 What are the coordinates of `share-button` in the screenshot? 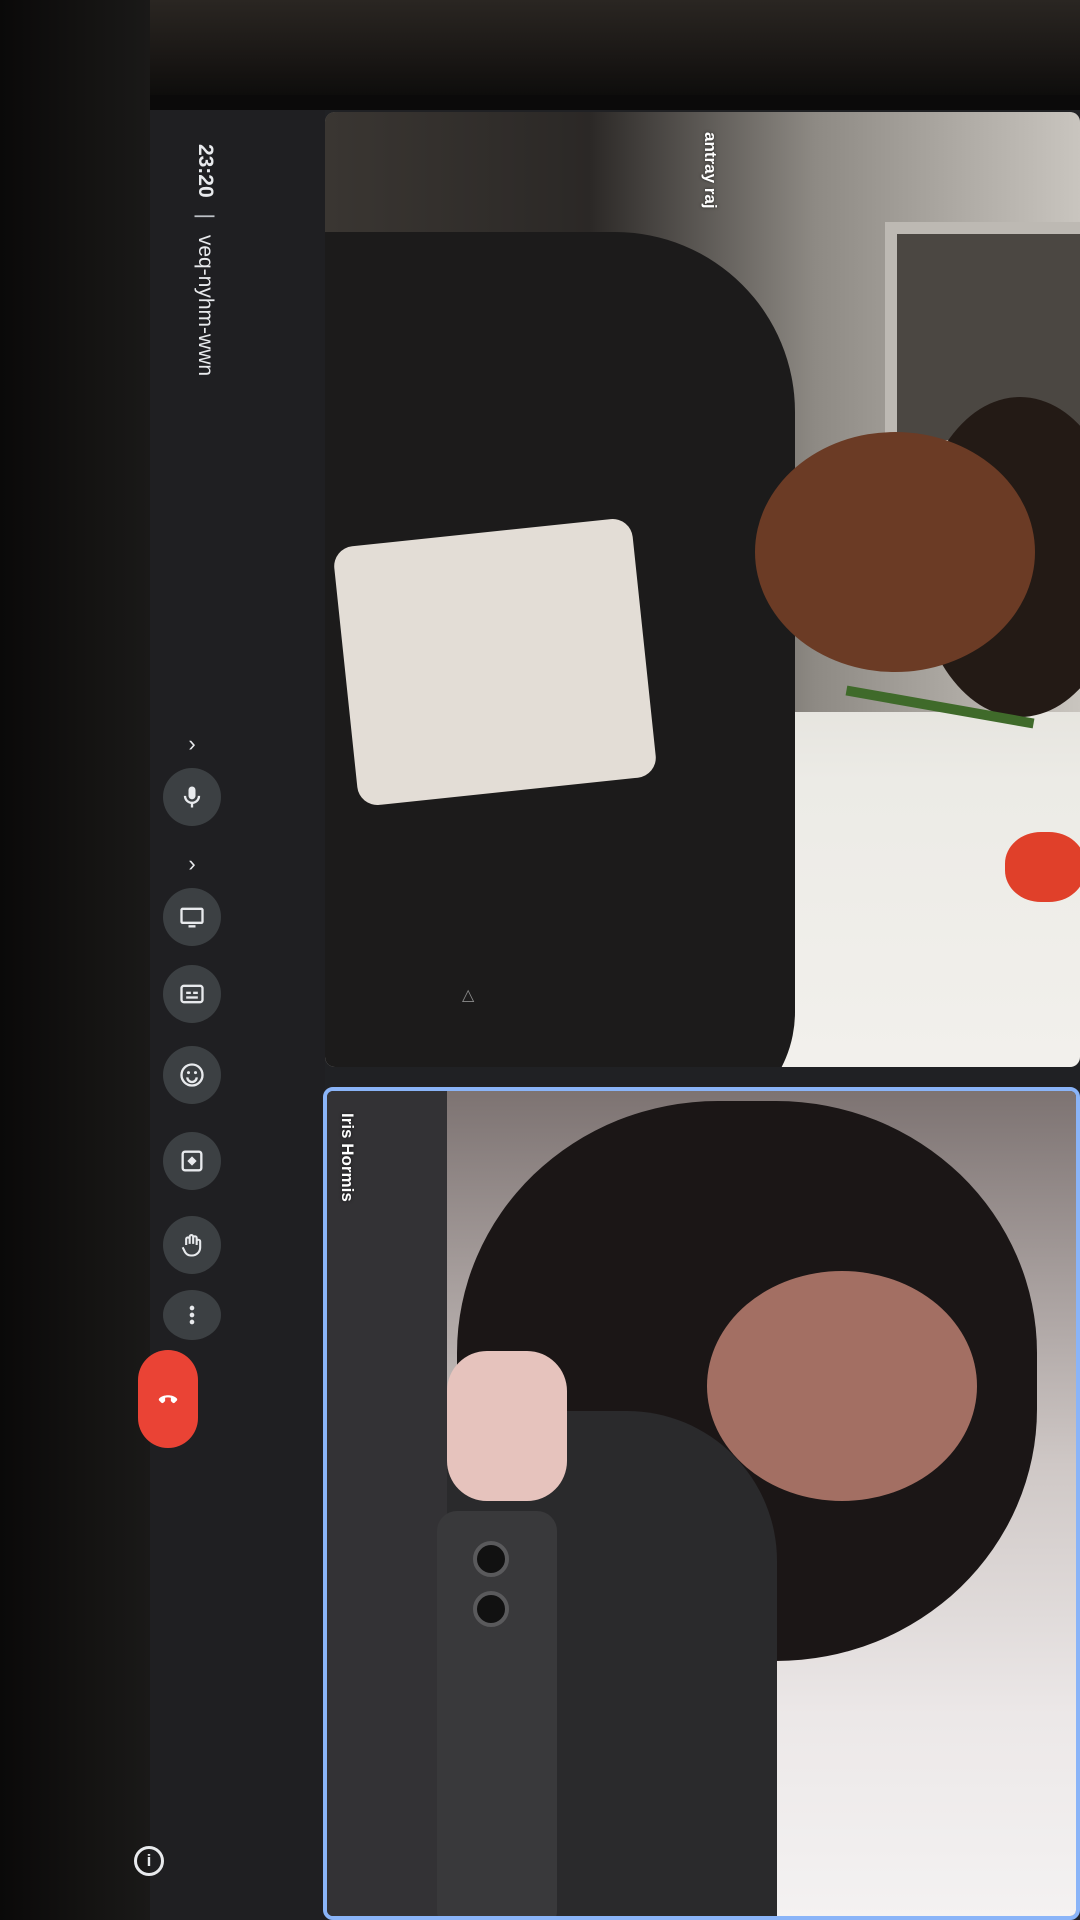 It's located at (192, 1161).